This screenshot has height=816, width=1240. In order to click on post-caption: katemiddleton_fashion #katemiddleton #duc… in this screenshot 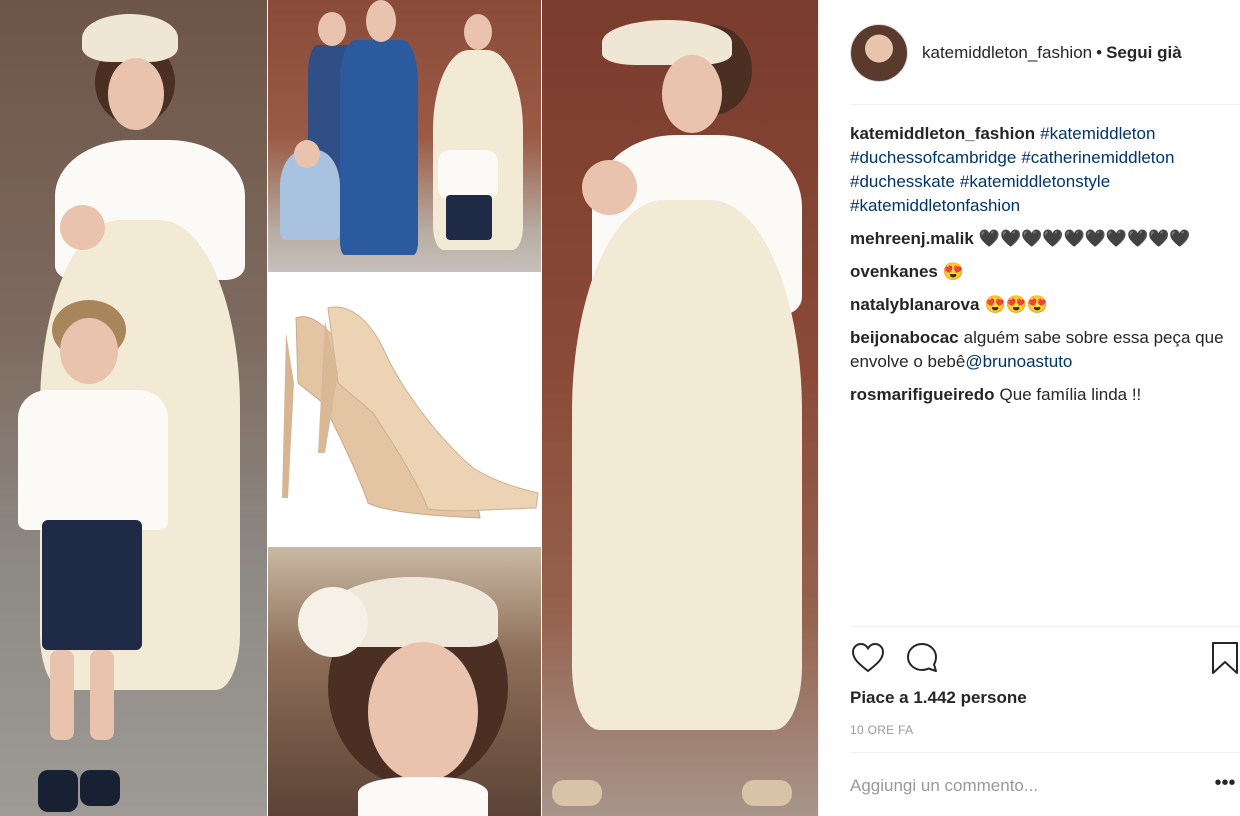, I will do `click(1040, 170)`.